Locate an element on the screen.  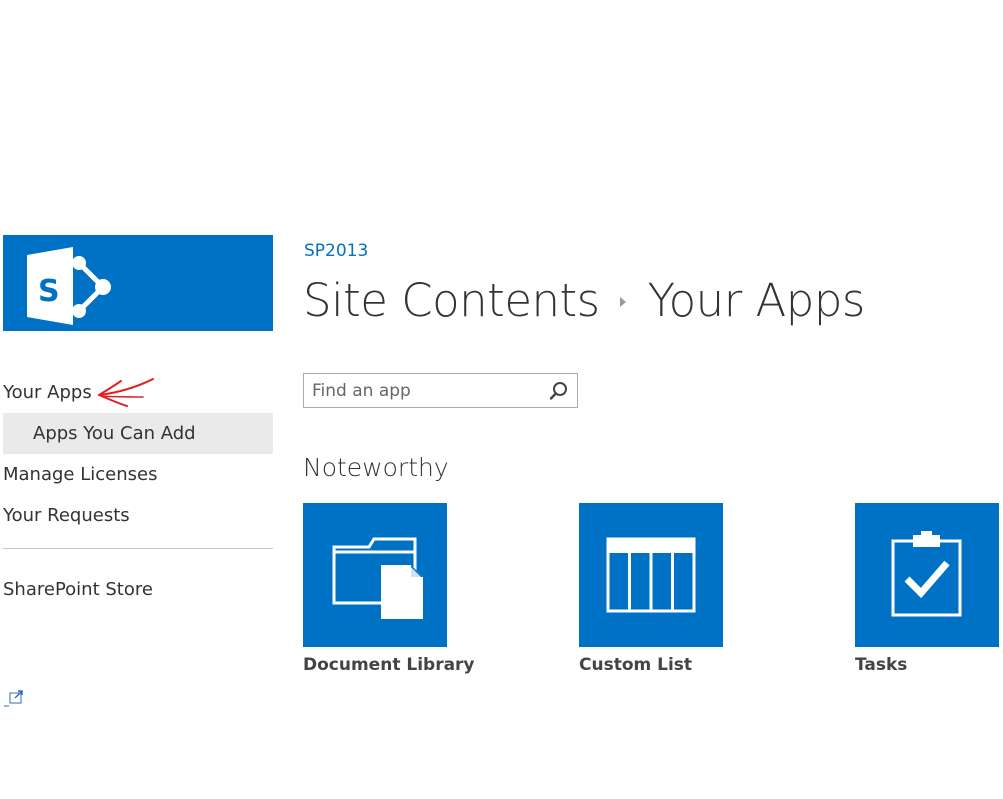
svg-text: S is located at coordinates (49, 291).